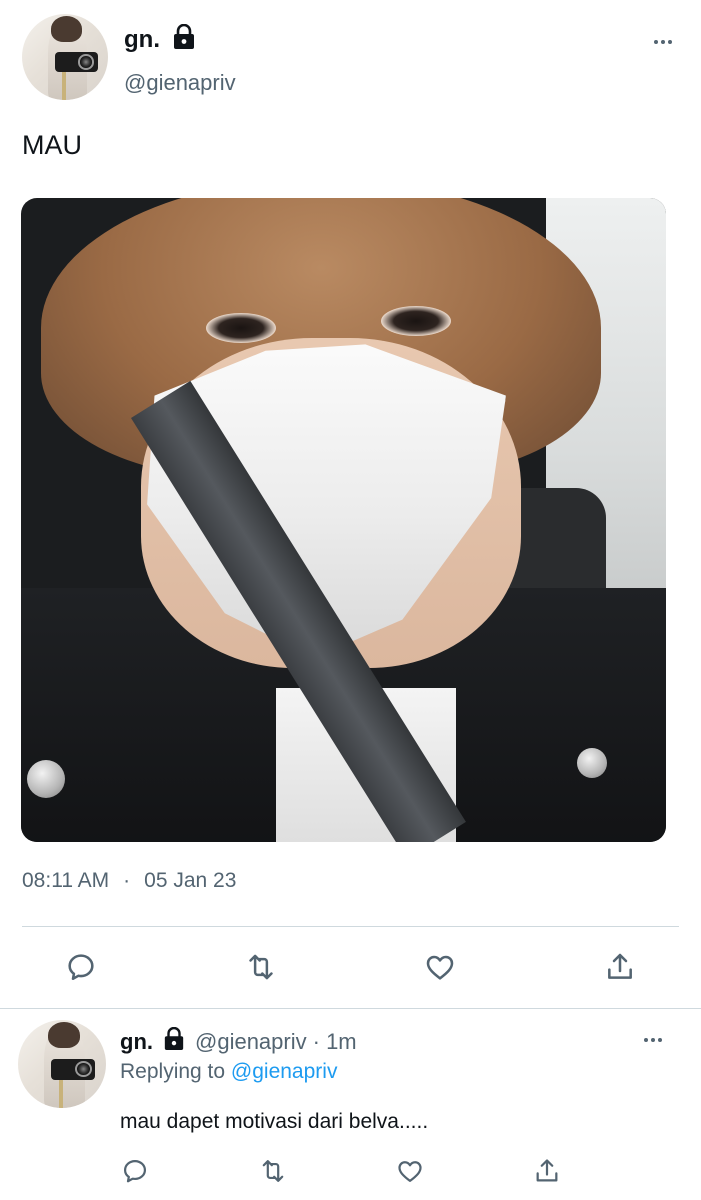  What do you see at coordinates (142, 40) in the screenshot?
I see `author-name: gn.` at bounding box center [142, 40].